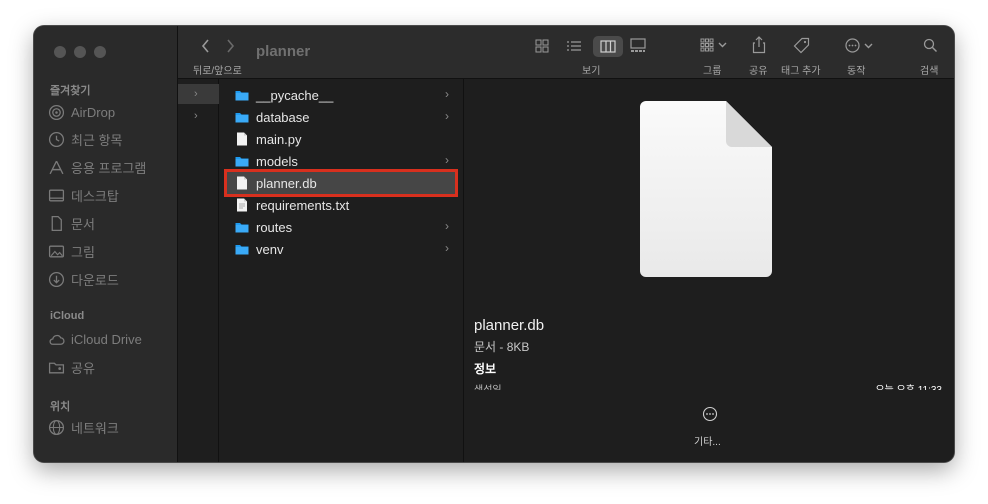  I want to click on file-name: database, so click(283, 117).